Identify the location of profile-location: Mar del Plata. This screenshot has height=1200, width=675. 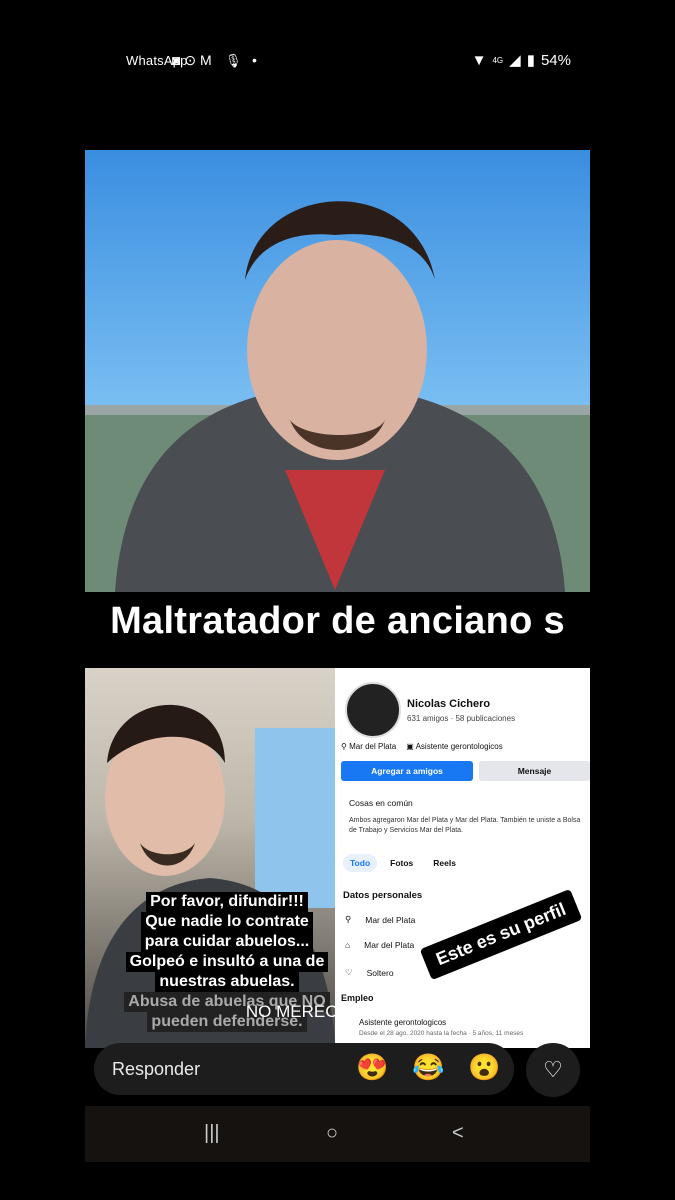
(373, 746).